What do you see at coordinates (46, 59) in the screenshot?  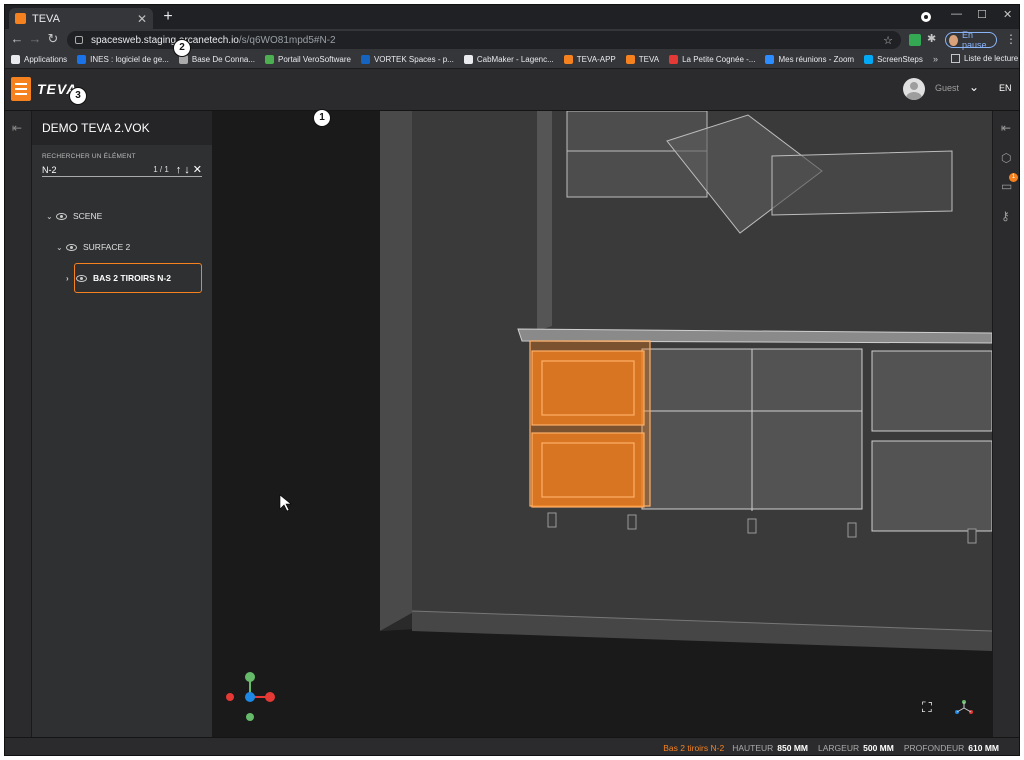 I see `bookmark-label: Applications` at bounding box center [46, 59].